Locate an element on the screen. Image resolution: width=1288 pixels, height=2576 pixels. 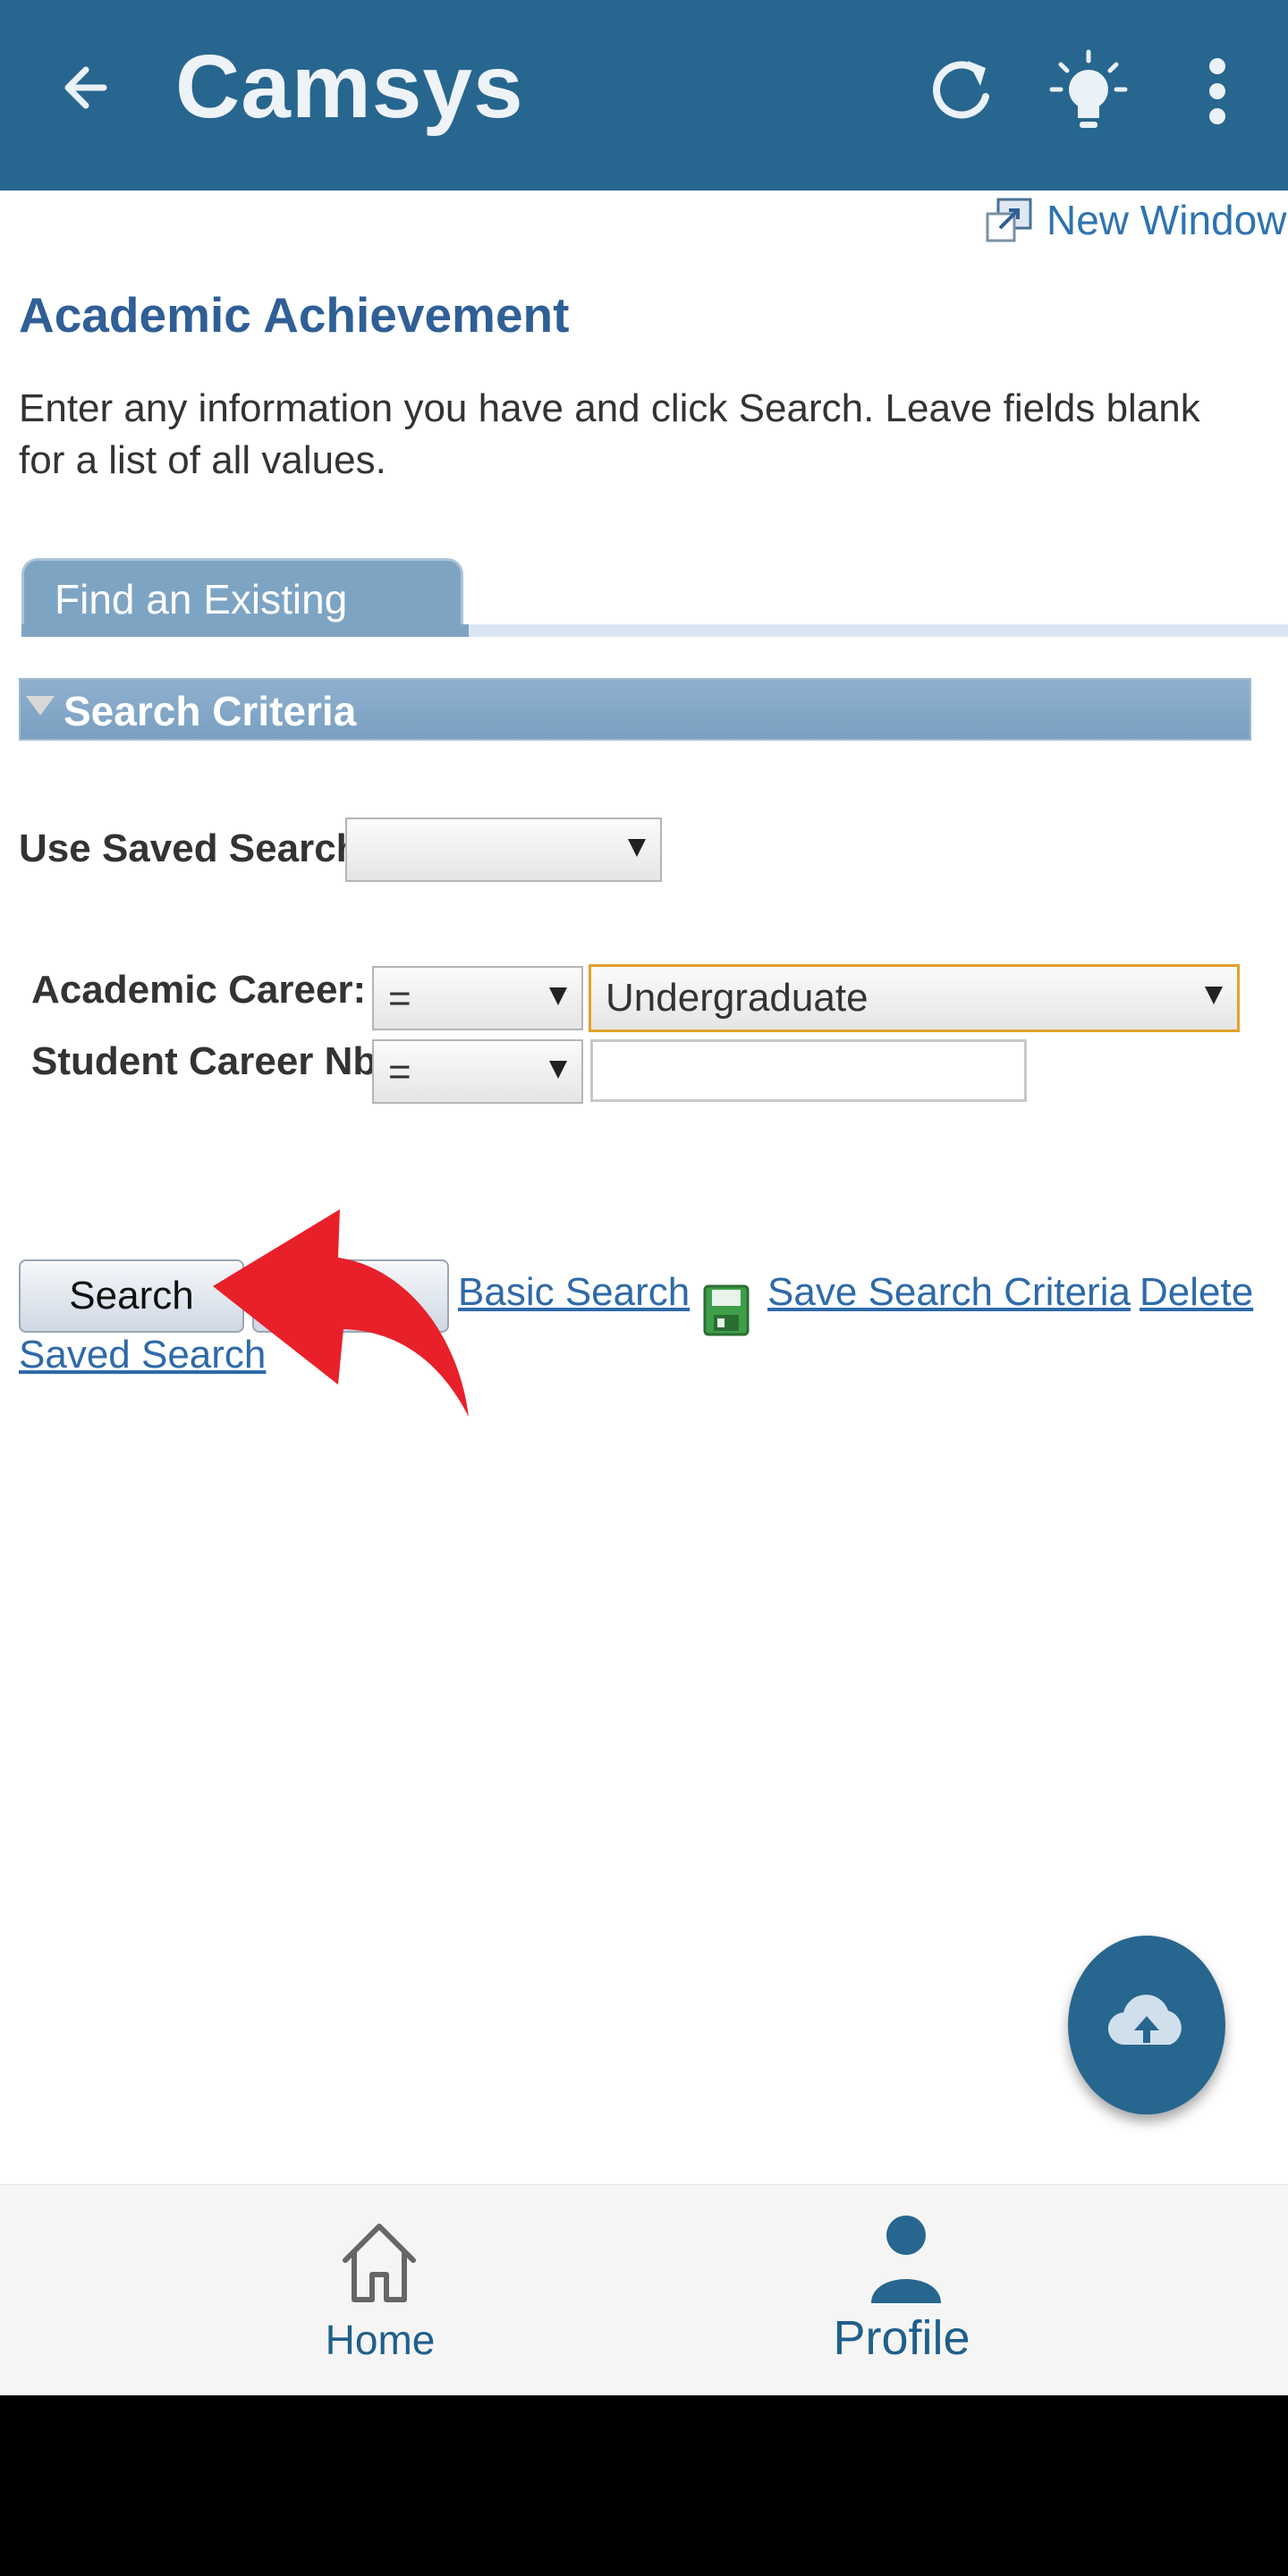
app-title: Camsys is located at coordinates (349, 87).